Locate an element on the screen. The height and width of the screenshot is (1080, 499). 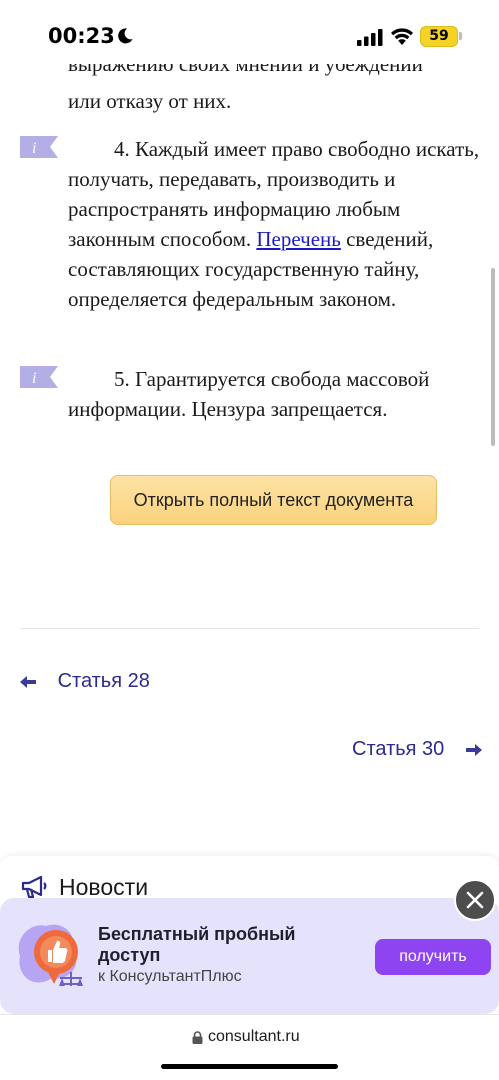
promo-subtitle: к КонсультантПлюс is located at coordinates (170, 976).